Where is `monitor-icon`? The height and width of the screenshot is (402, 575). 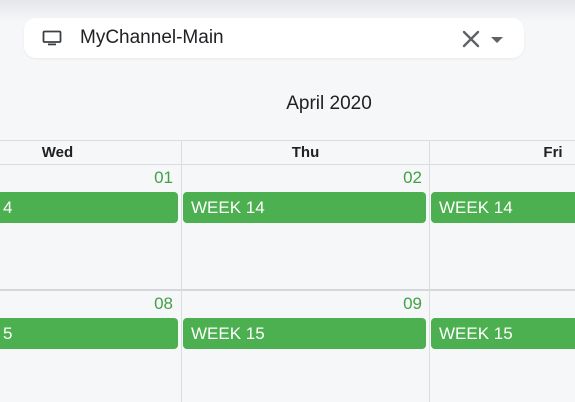
monitor-icon is located at coordinates (52, 38).